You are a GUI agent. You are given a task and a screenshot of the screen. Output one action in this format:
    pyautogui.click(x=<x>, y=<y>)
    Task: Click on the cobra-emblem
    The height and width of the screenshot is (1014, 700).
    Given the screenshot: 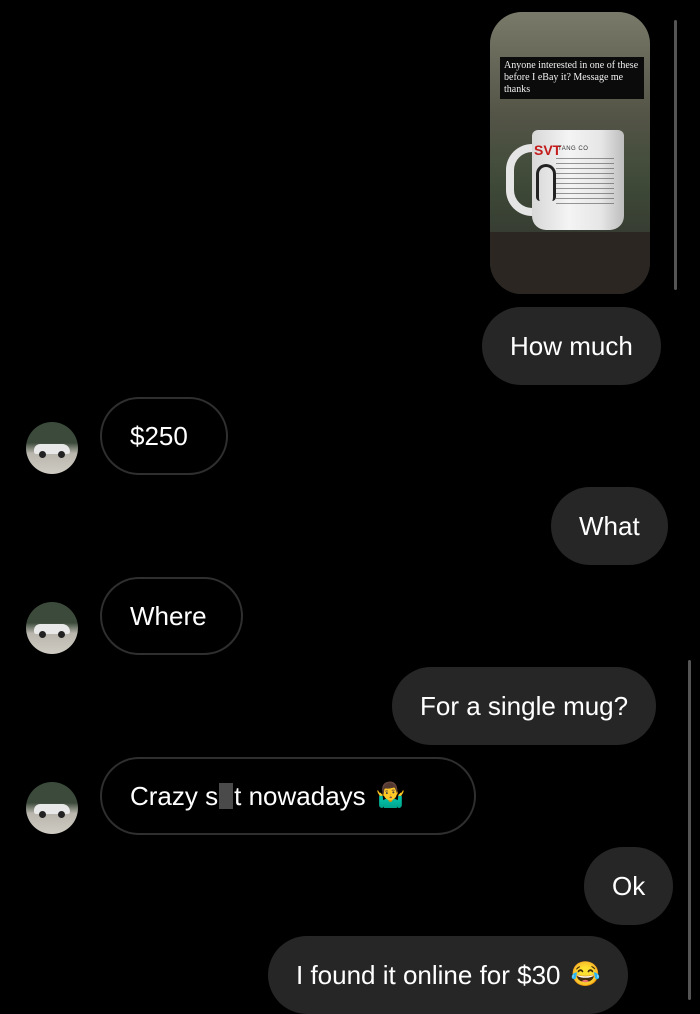 What is the action you would take?
    pyautogui.click(x=546, y=182)
    